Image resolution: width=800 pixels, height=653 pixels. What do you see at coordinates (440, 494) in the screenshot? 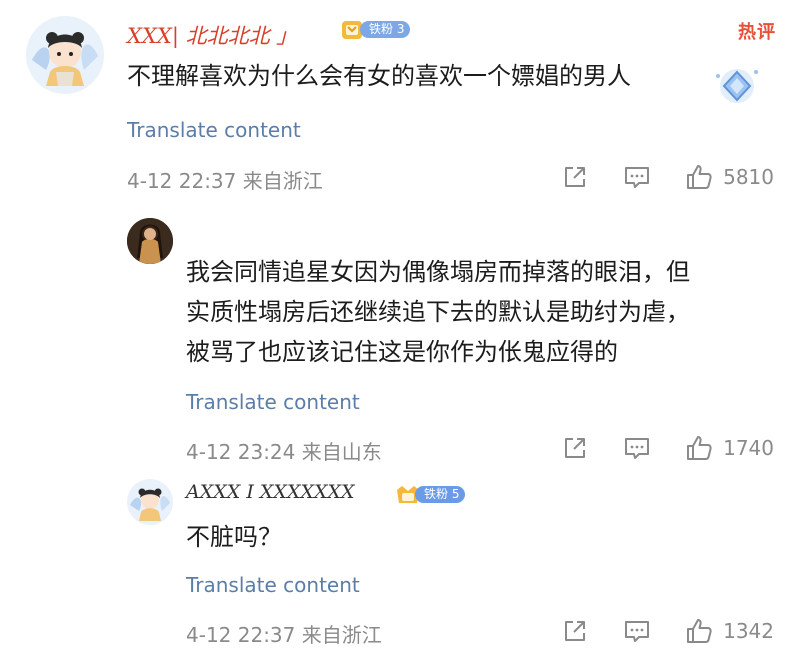
I see `fan-badge-label: 铁粉 5` at bounding box center [440, 494].